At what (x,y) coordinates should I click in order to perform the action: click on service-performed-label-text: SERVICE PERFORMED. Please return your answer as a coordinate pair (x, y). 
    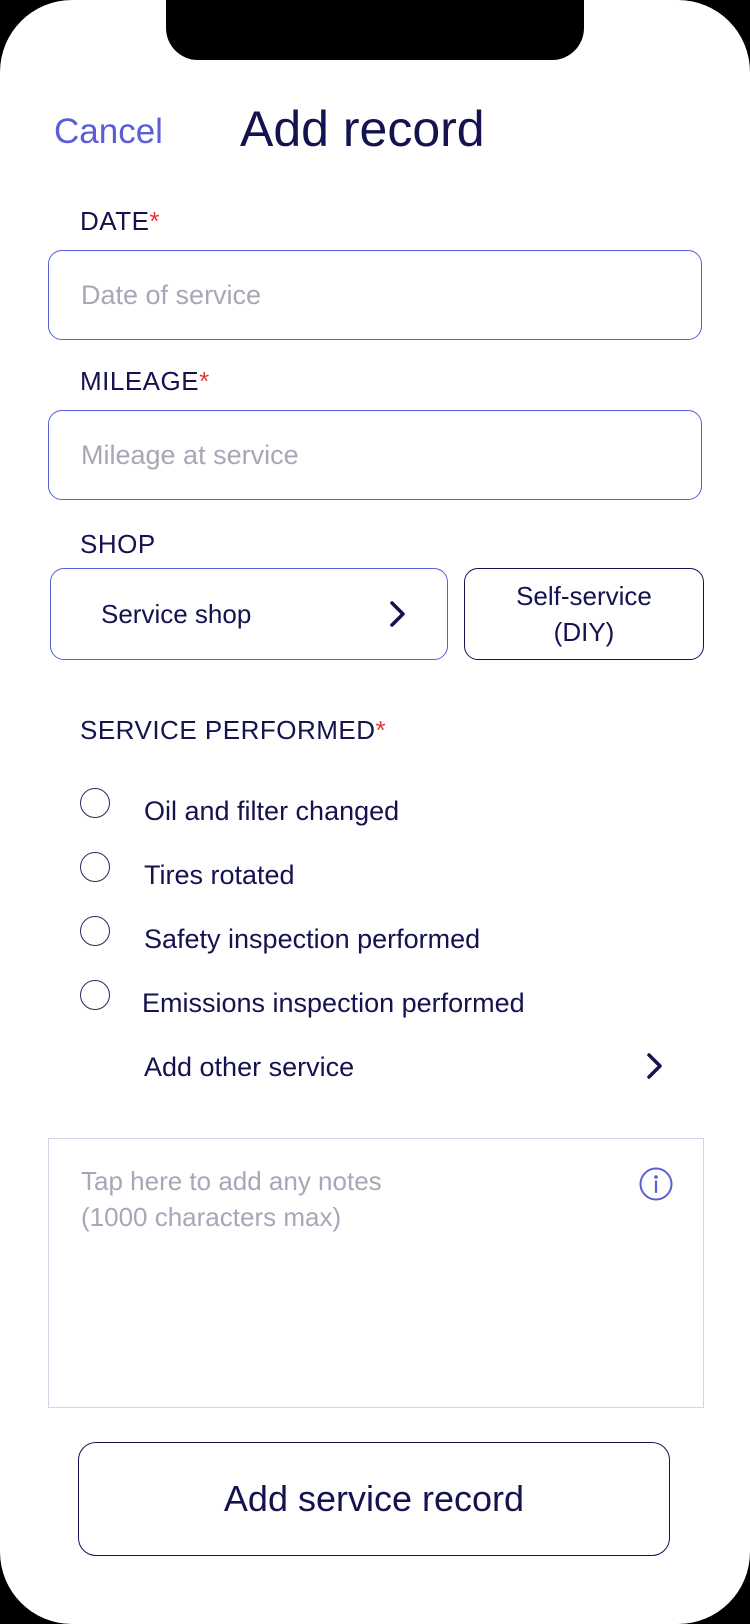
    Looking at the image, I should click on (228, 730).